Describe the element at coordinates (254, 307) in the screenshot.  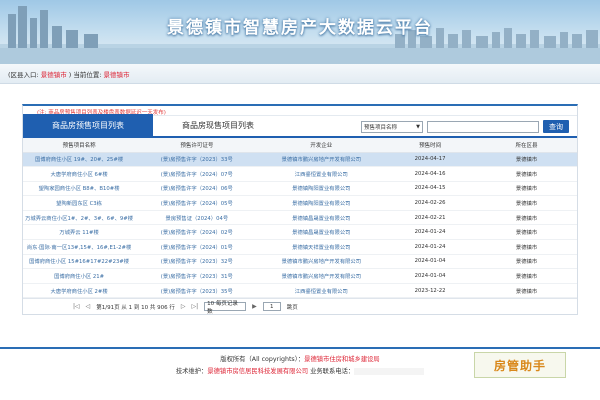
I see `goto-arrow-icon: ▶` at that location.